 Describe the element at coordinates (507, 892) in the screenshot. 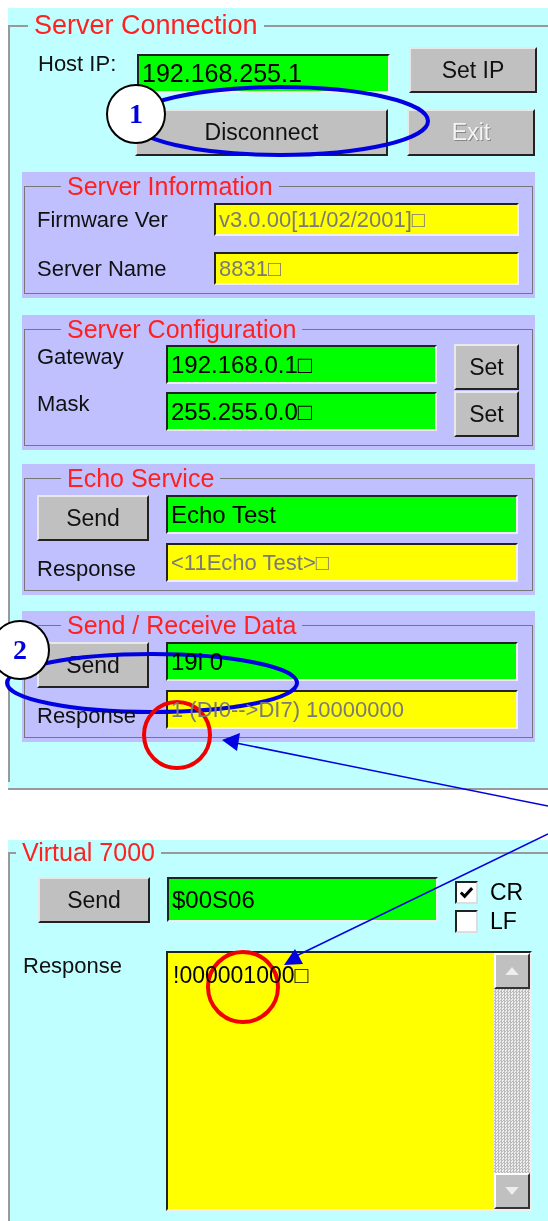

I see `checkbox-label: CR` at that location.